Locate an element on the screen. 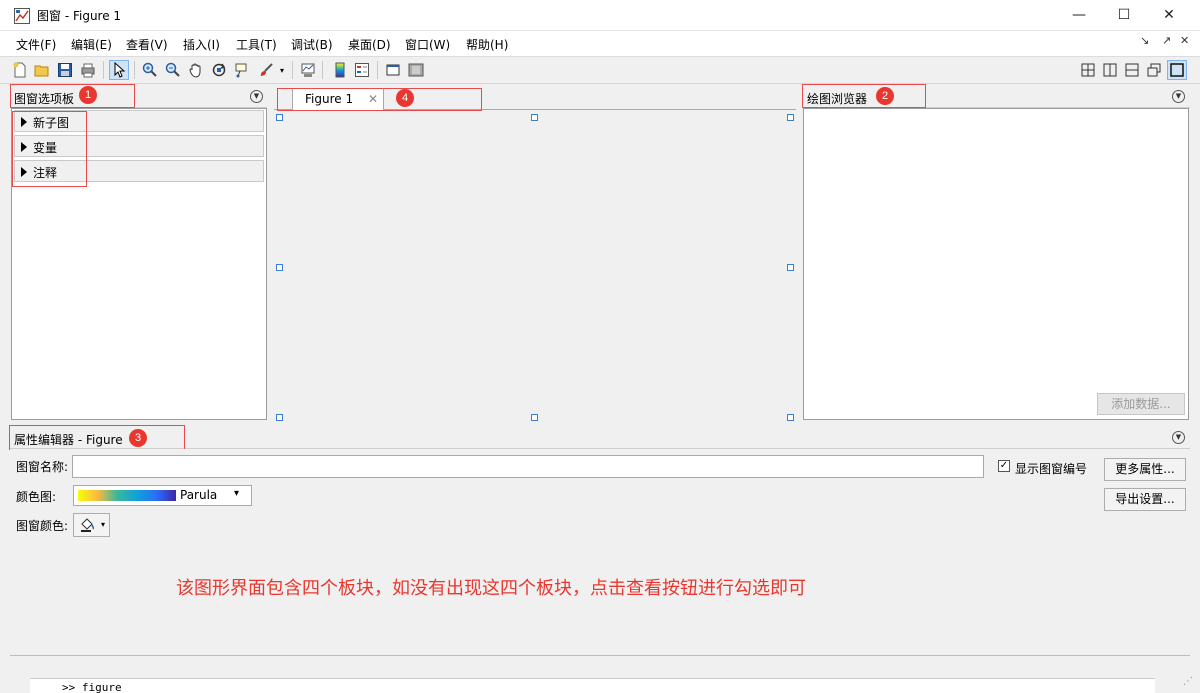 The image size is (1200, 693). maximize-icon is located at coordinates (1177, 70).